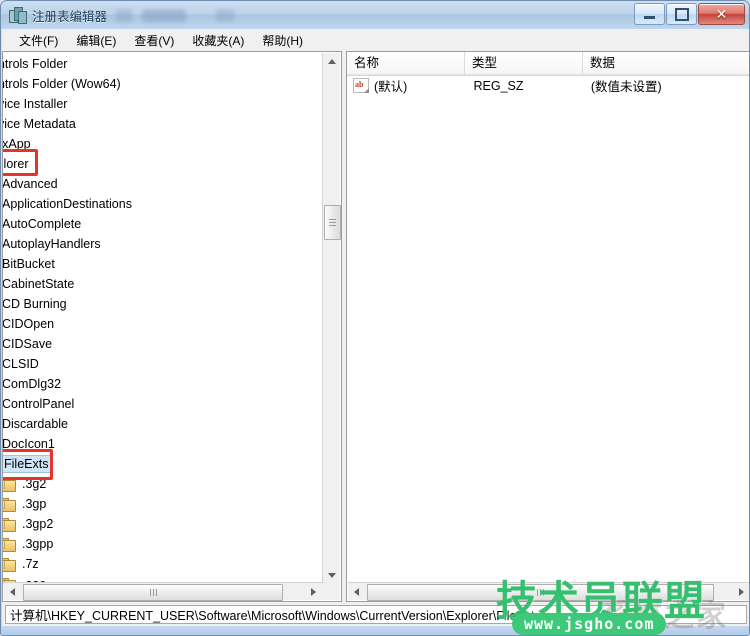 The image size is (750, 636). I want to click on tree-scrollbar-corner, so click(331, 591).